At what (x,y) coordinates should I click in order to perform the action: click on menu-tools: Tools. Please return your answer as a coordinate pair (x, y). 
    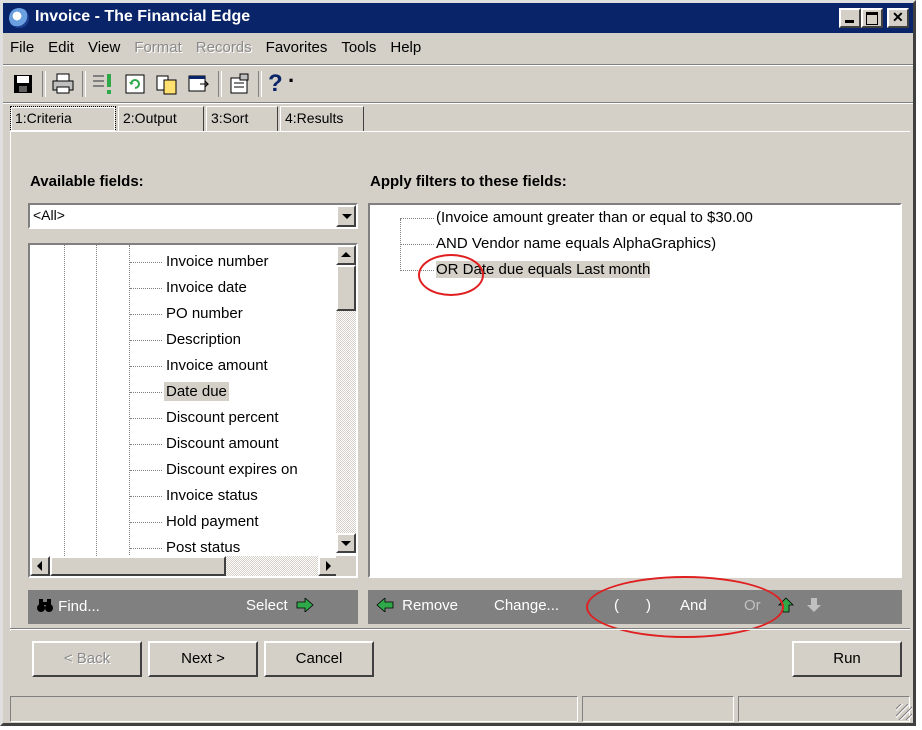
    Looking at the image, I should click on (358, 47).